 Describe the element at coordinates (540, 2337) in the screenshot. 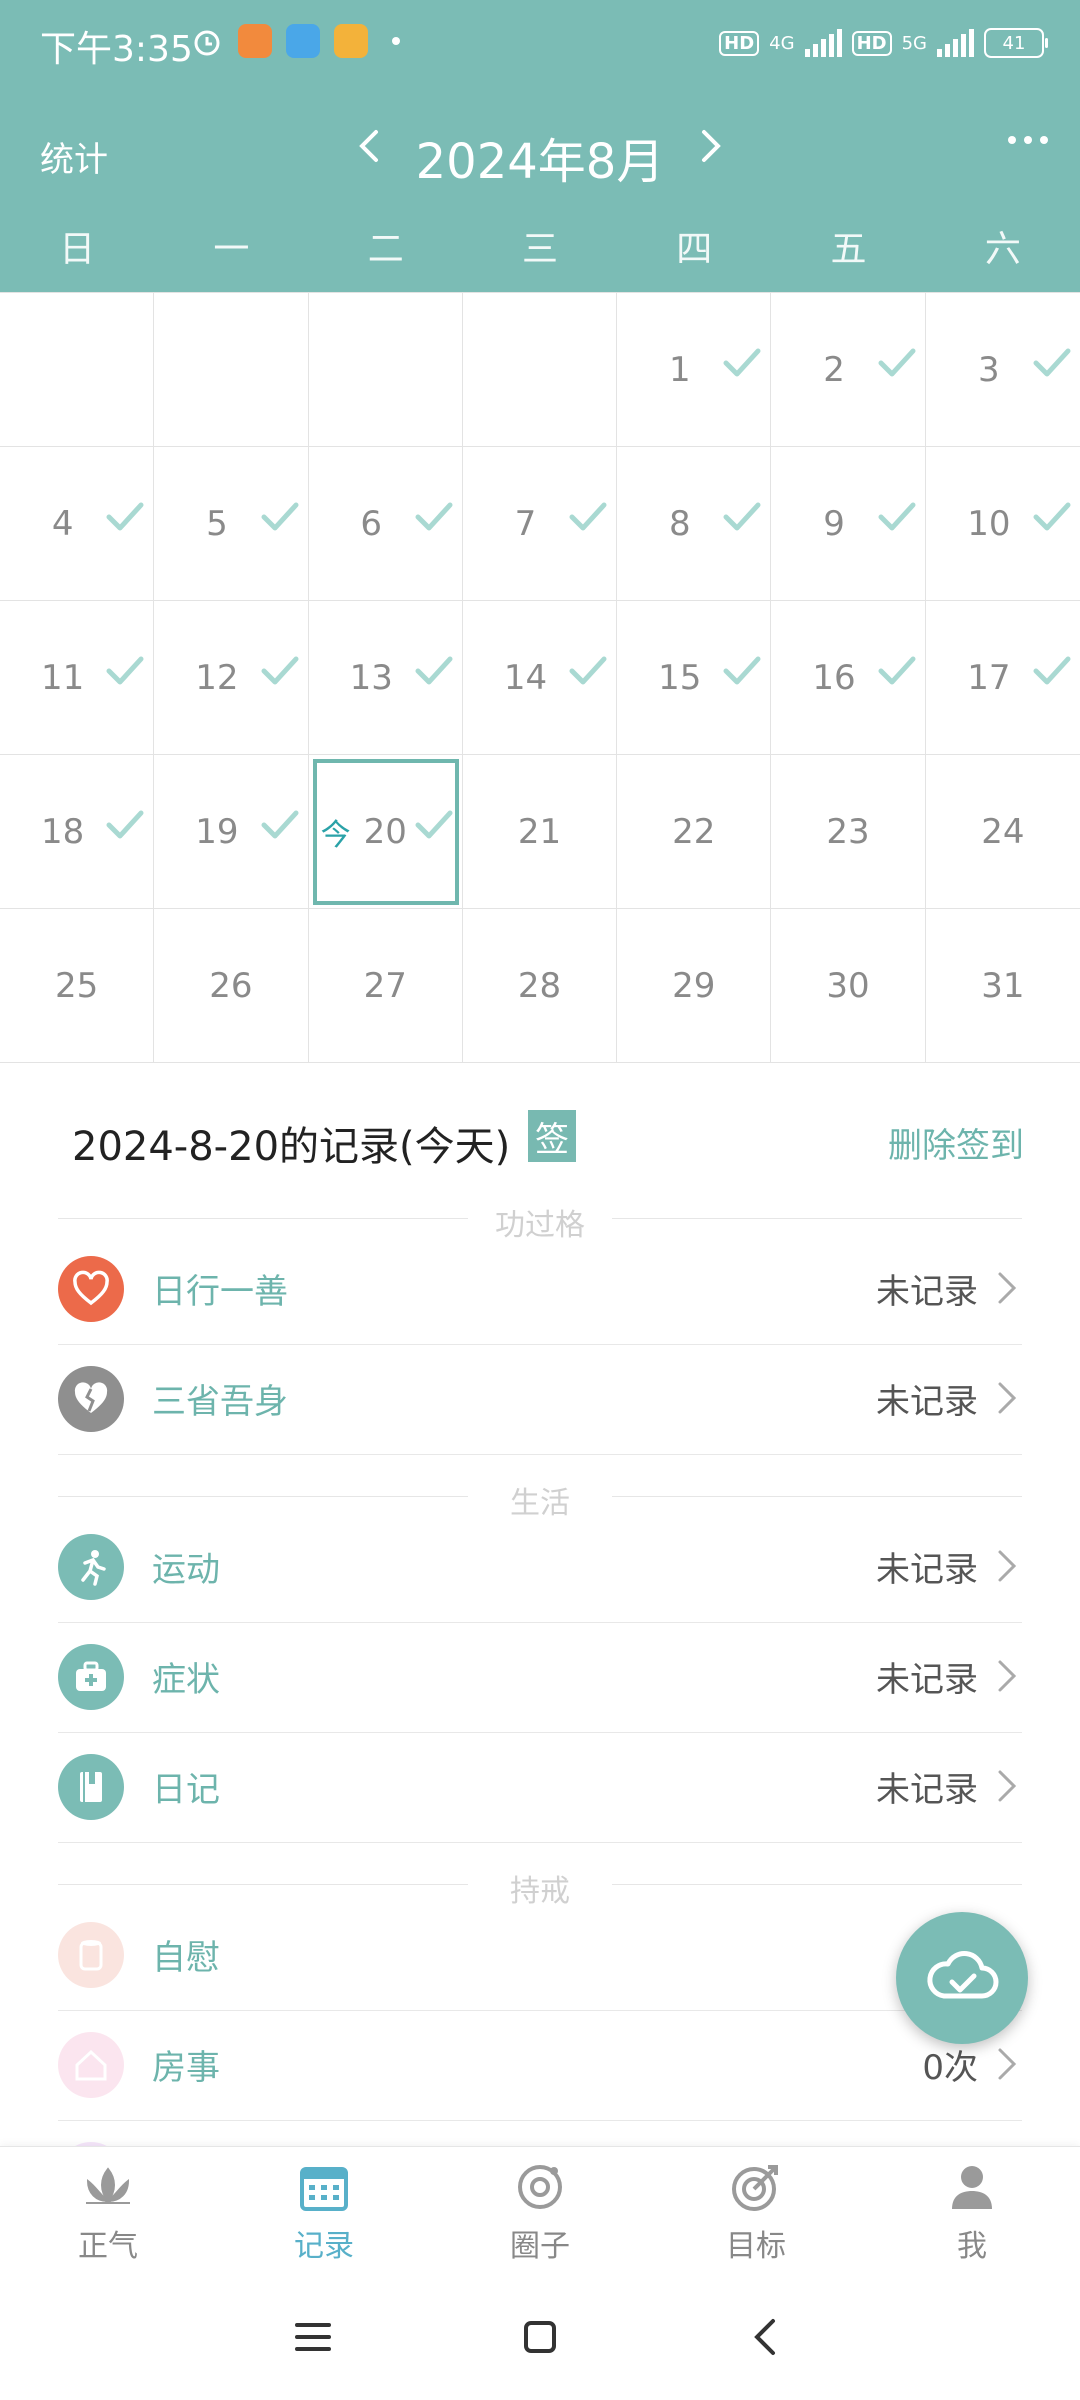

I see `home-icon` at that location.